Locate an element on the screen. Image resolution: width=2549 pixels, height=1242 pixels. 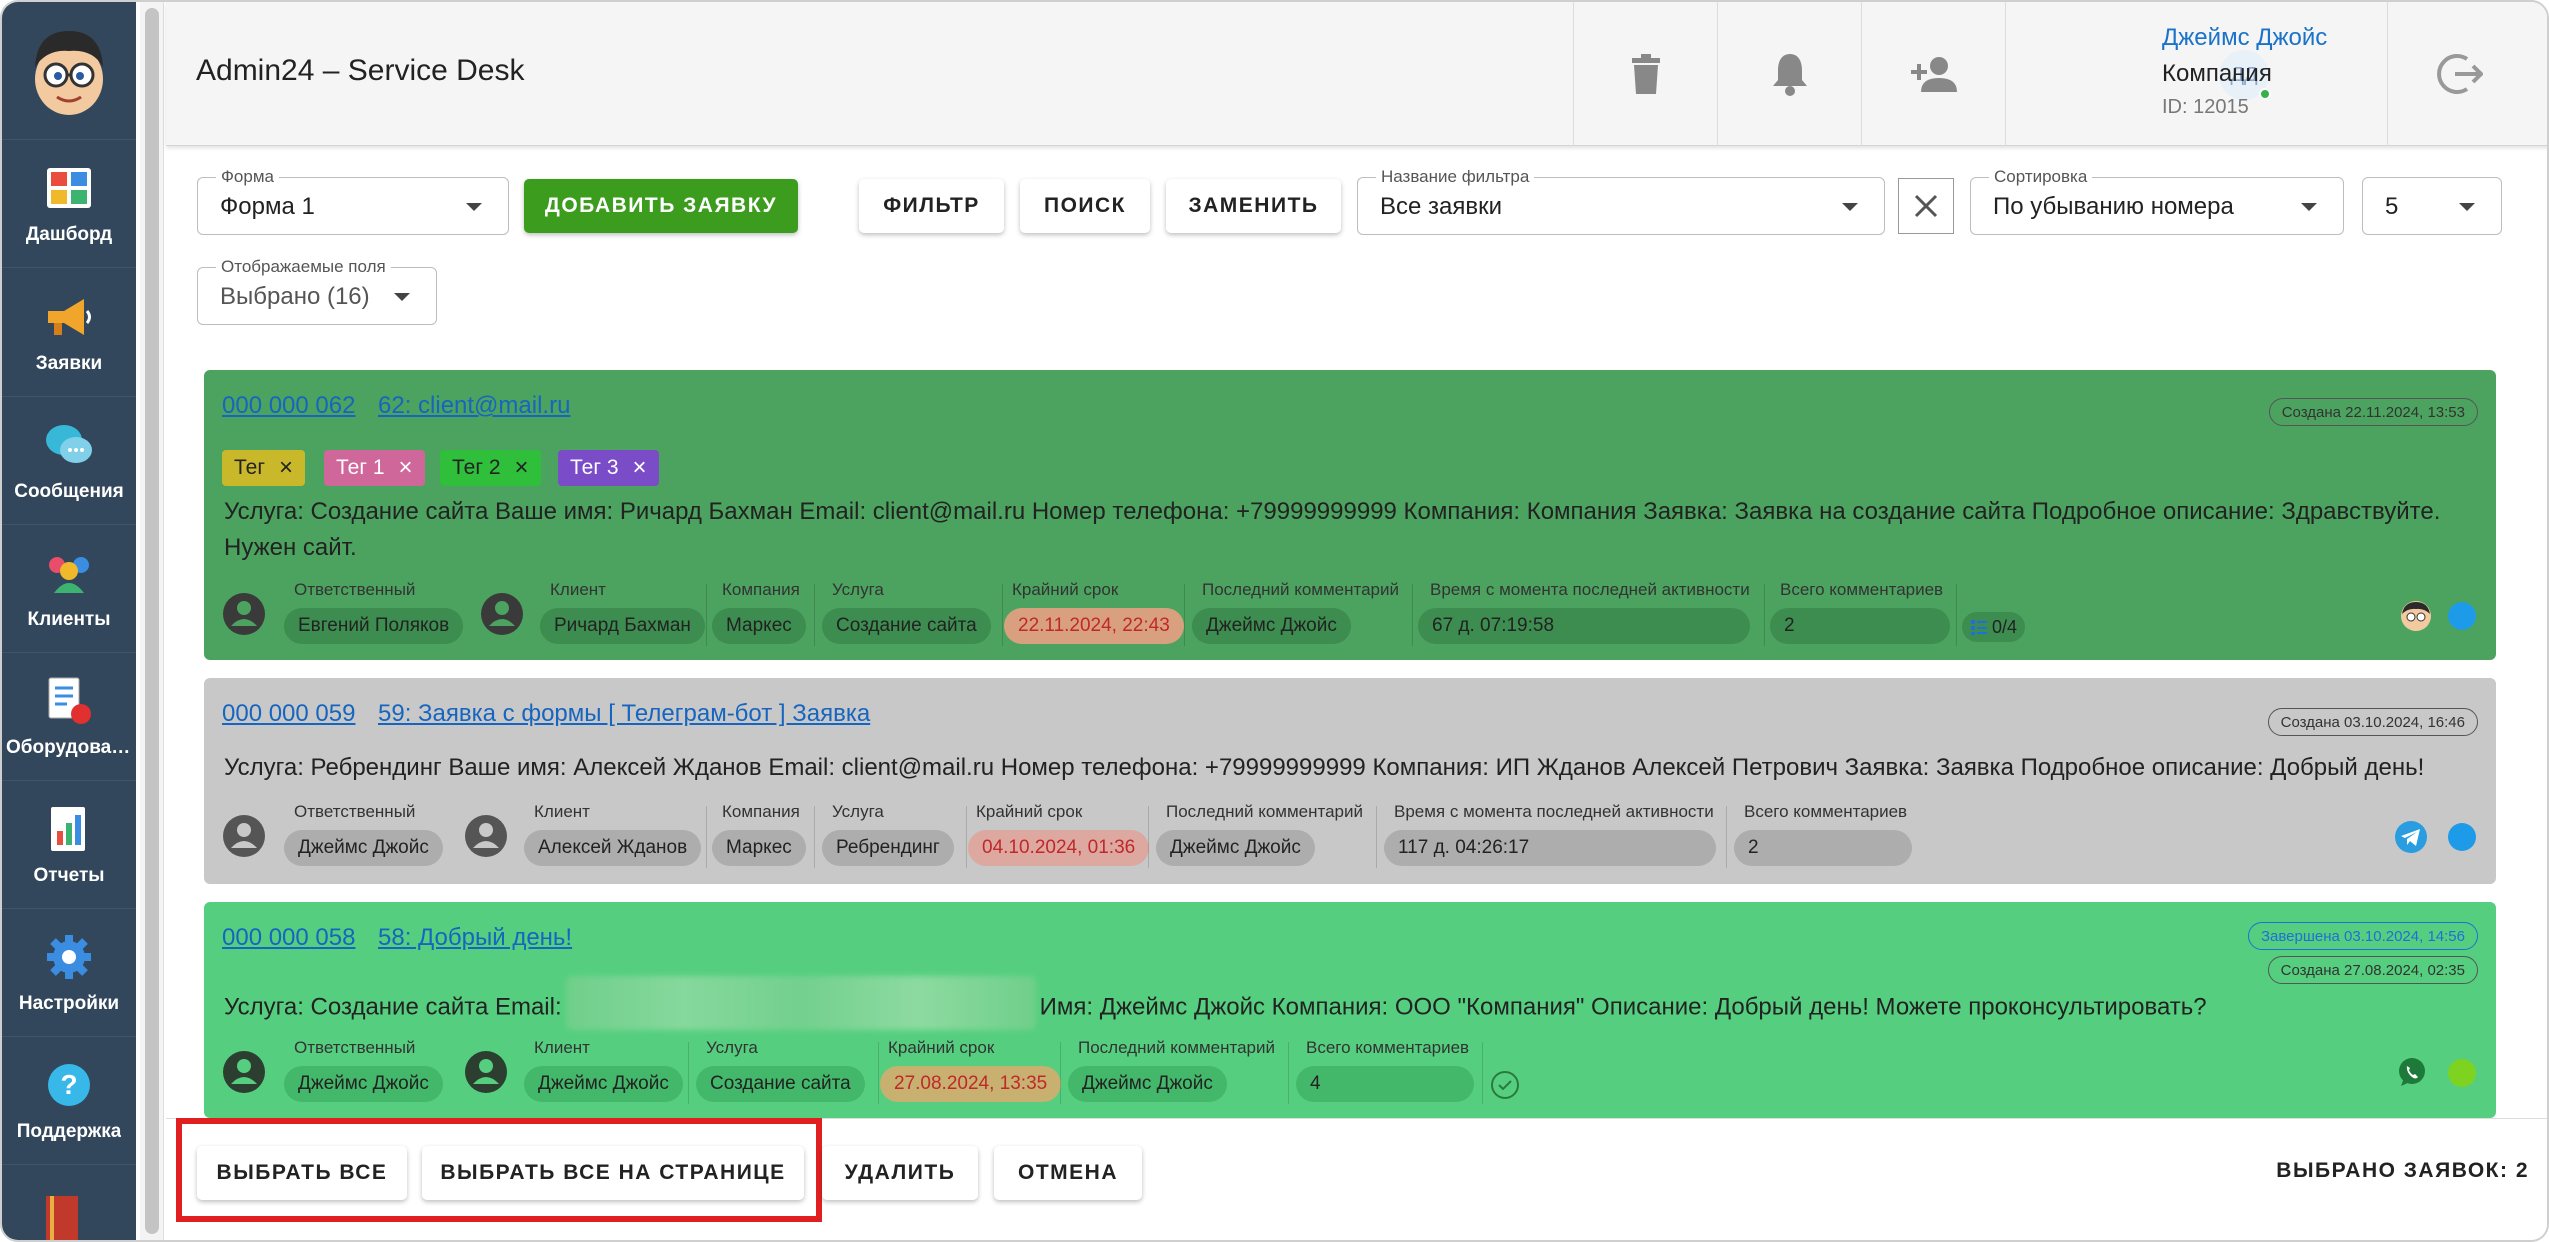
report-chart-icon is located at coordinates (69, 829).